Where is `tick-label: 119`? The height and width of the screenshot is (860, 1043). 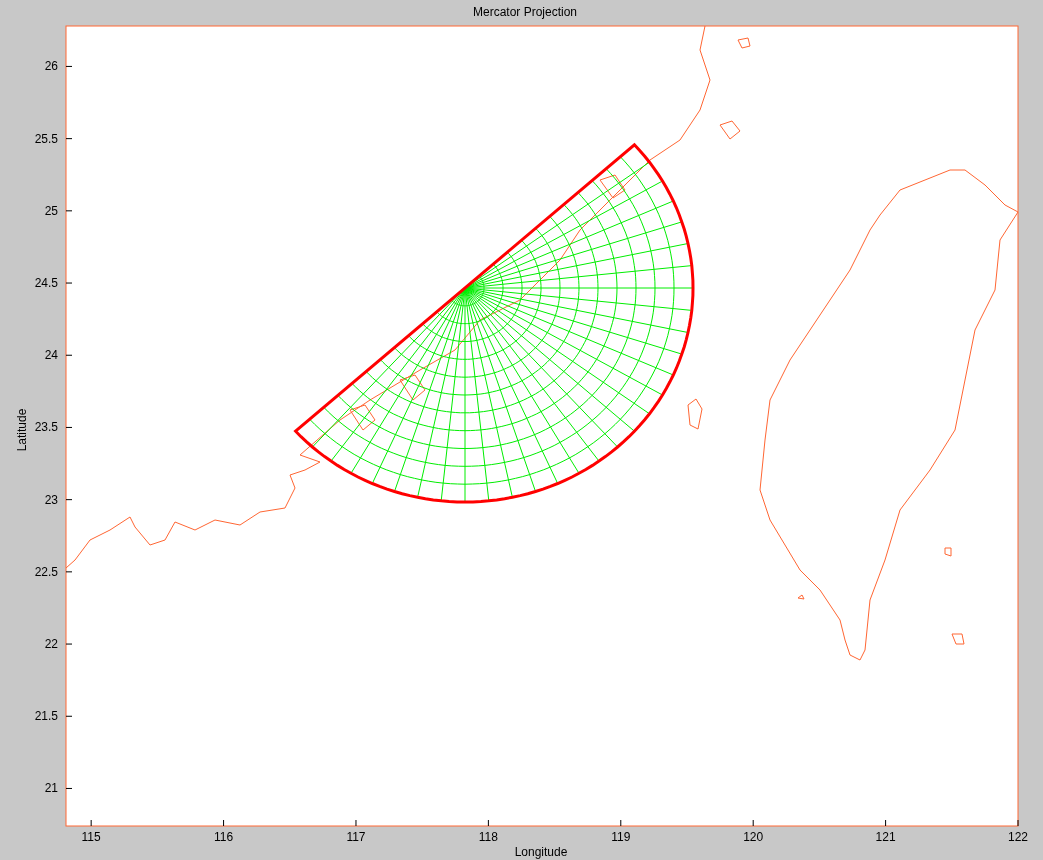
tick-label: 119 is located at coordinates (621, 837).